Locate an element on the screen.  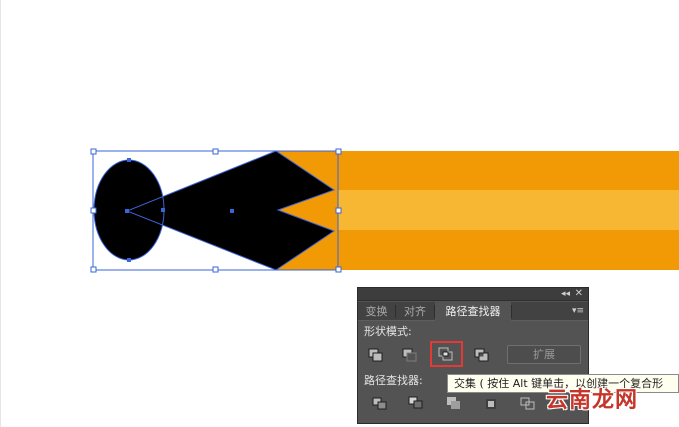
intersect-button-highlight is located at coordinates (446, 354).